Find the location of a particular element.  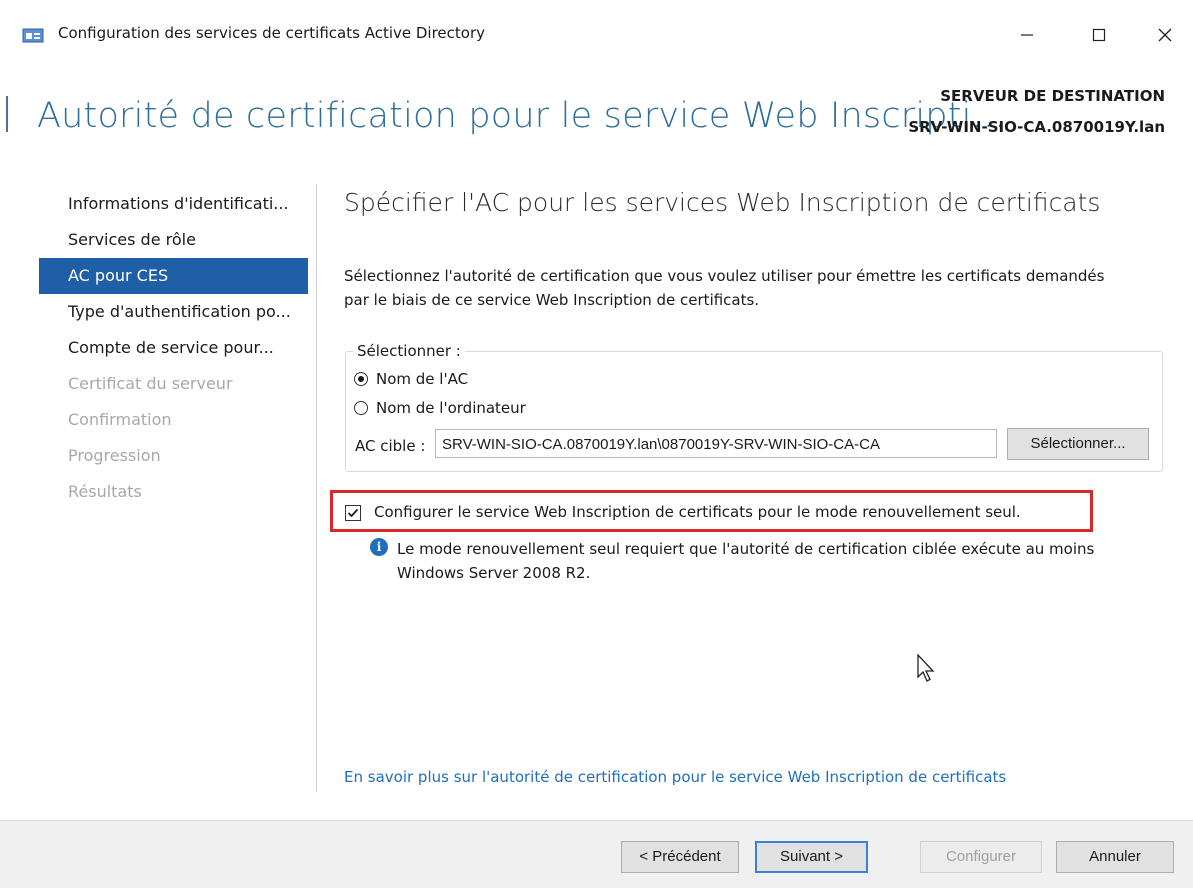

close-icon is located at coordinates (1165, 35).